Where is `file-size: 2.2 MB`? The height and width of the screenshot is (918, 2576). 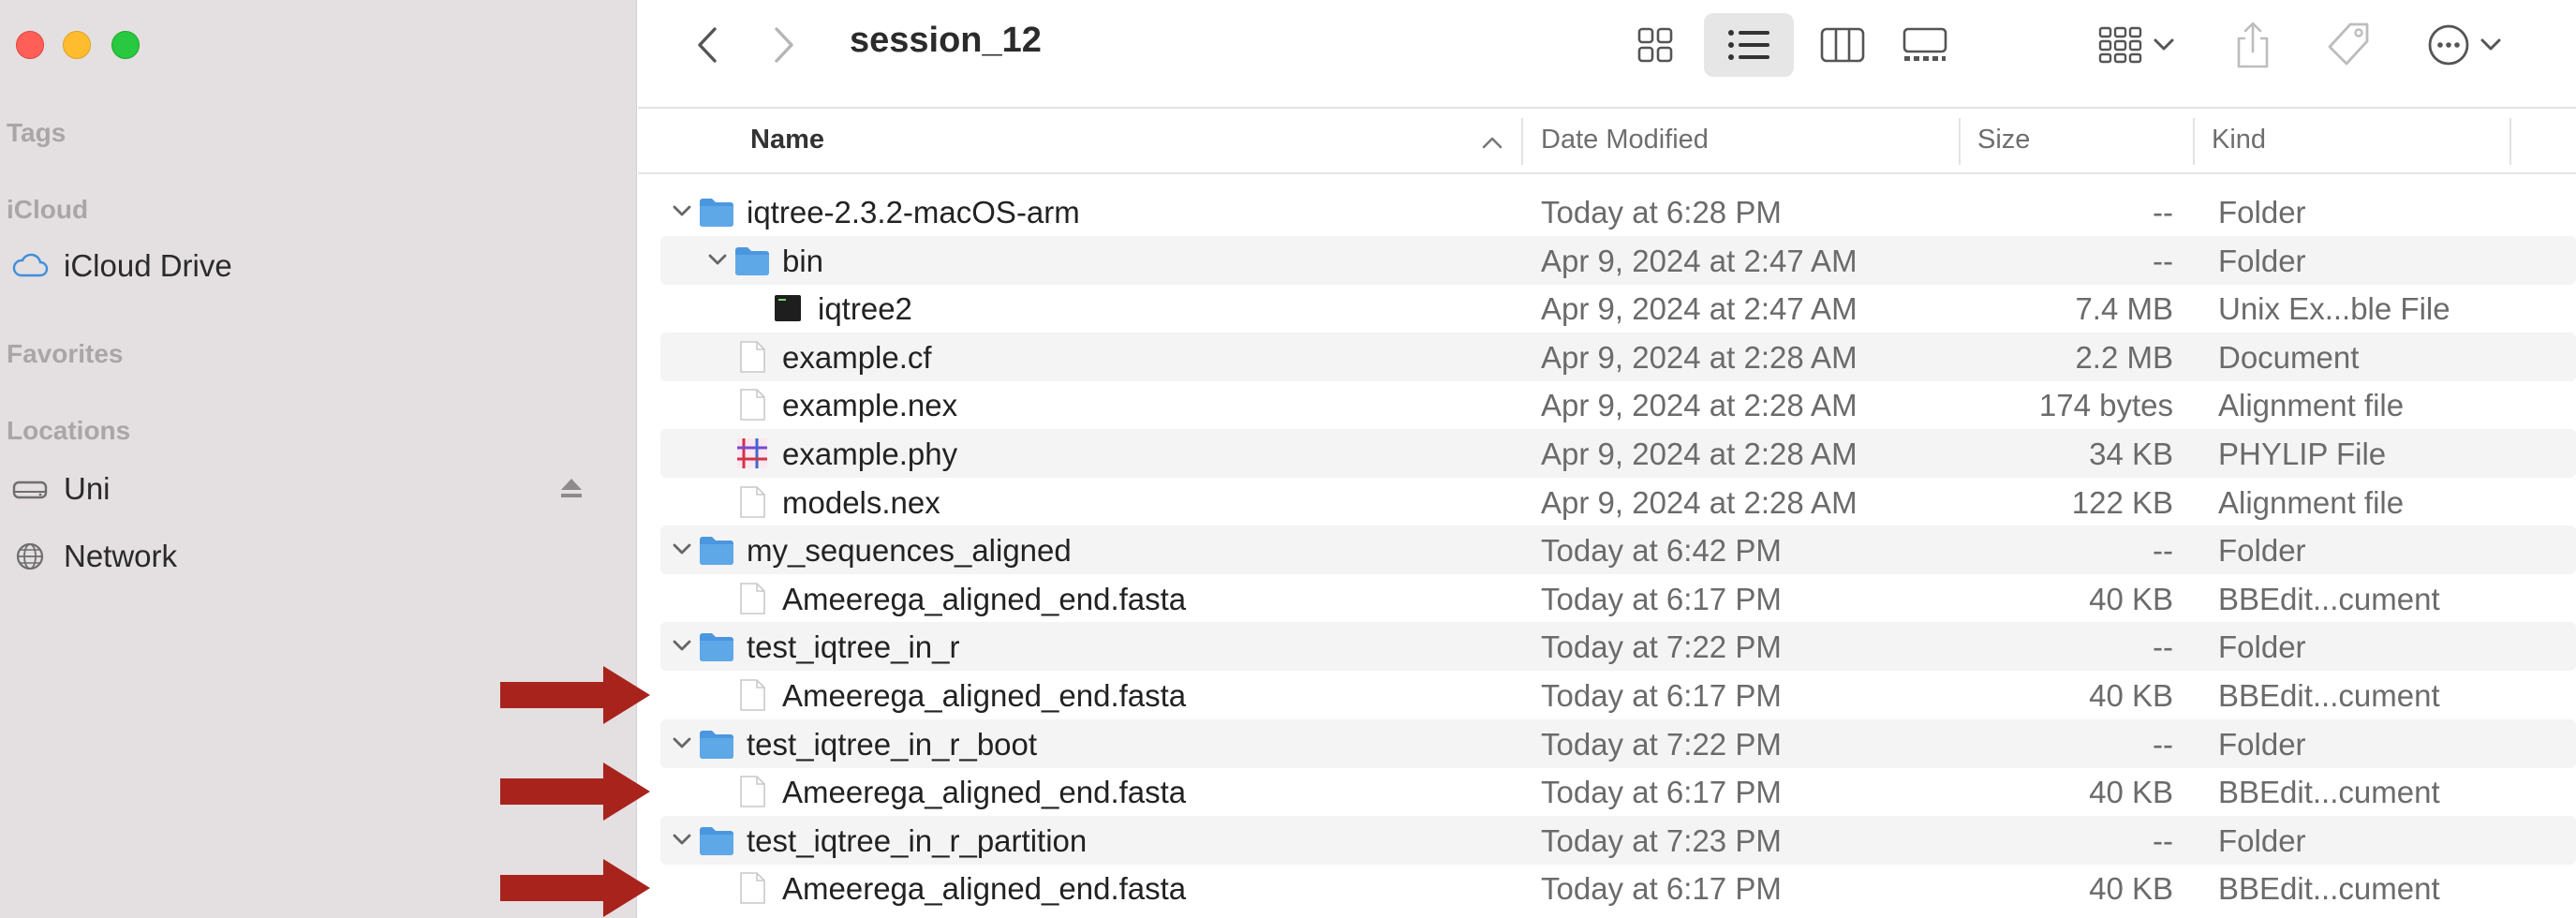 file-size: 2.2 MB is located at coordinates (2124, 357).